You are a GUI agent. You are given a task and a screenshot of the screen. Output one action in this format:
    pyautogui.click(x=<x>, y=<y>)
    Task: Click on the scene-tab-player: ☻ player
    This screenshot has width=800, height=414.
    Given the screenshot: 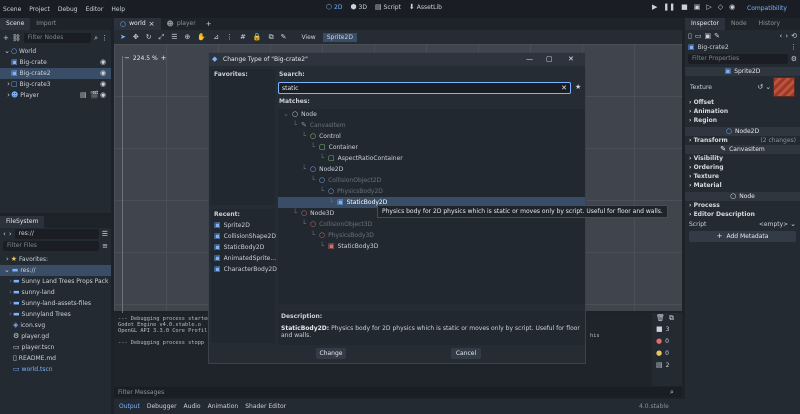 What is the action you would take?
    pyautogui.click(x=181, y=24)
    